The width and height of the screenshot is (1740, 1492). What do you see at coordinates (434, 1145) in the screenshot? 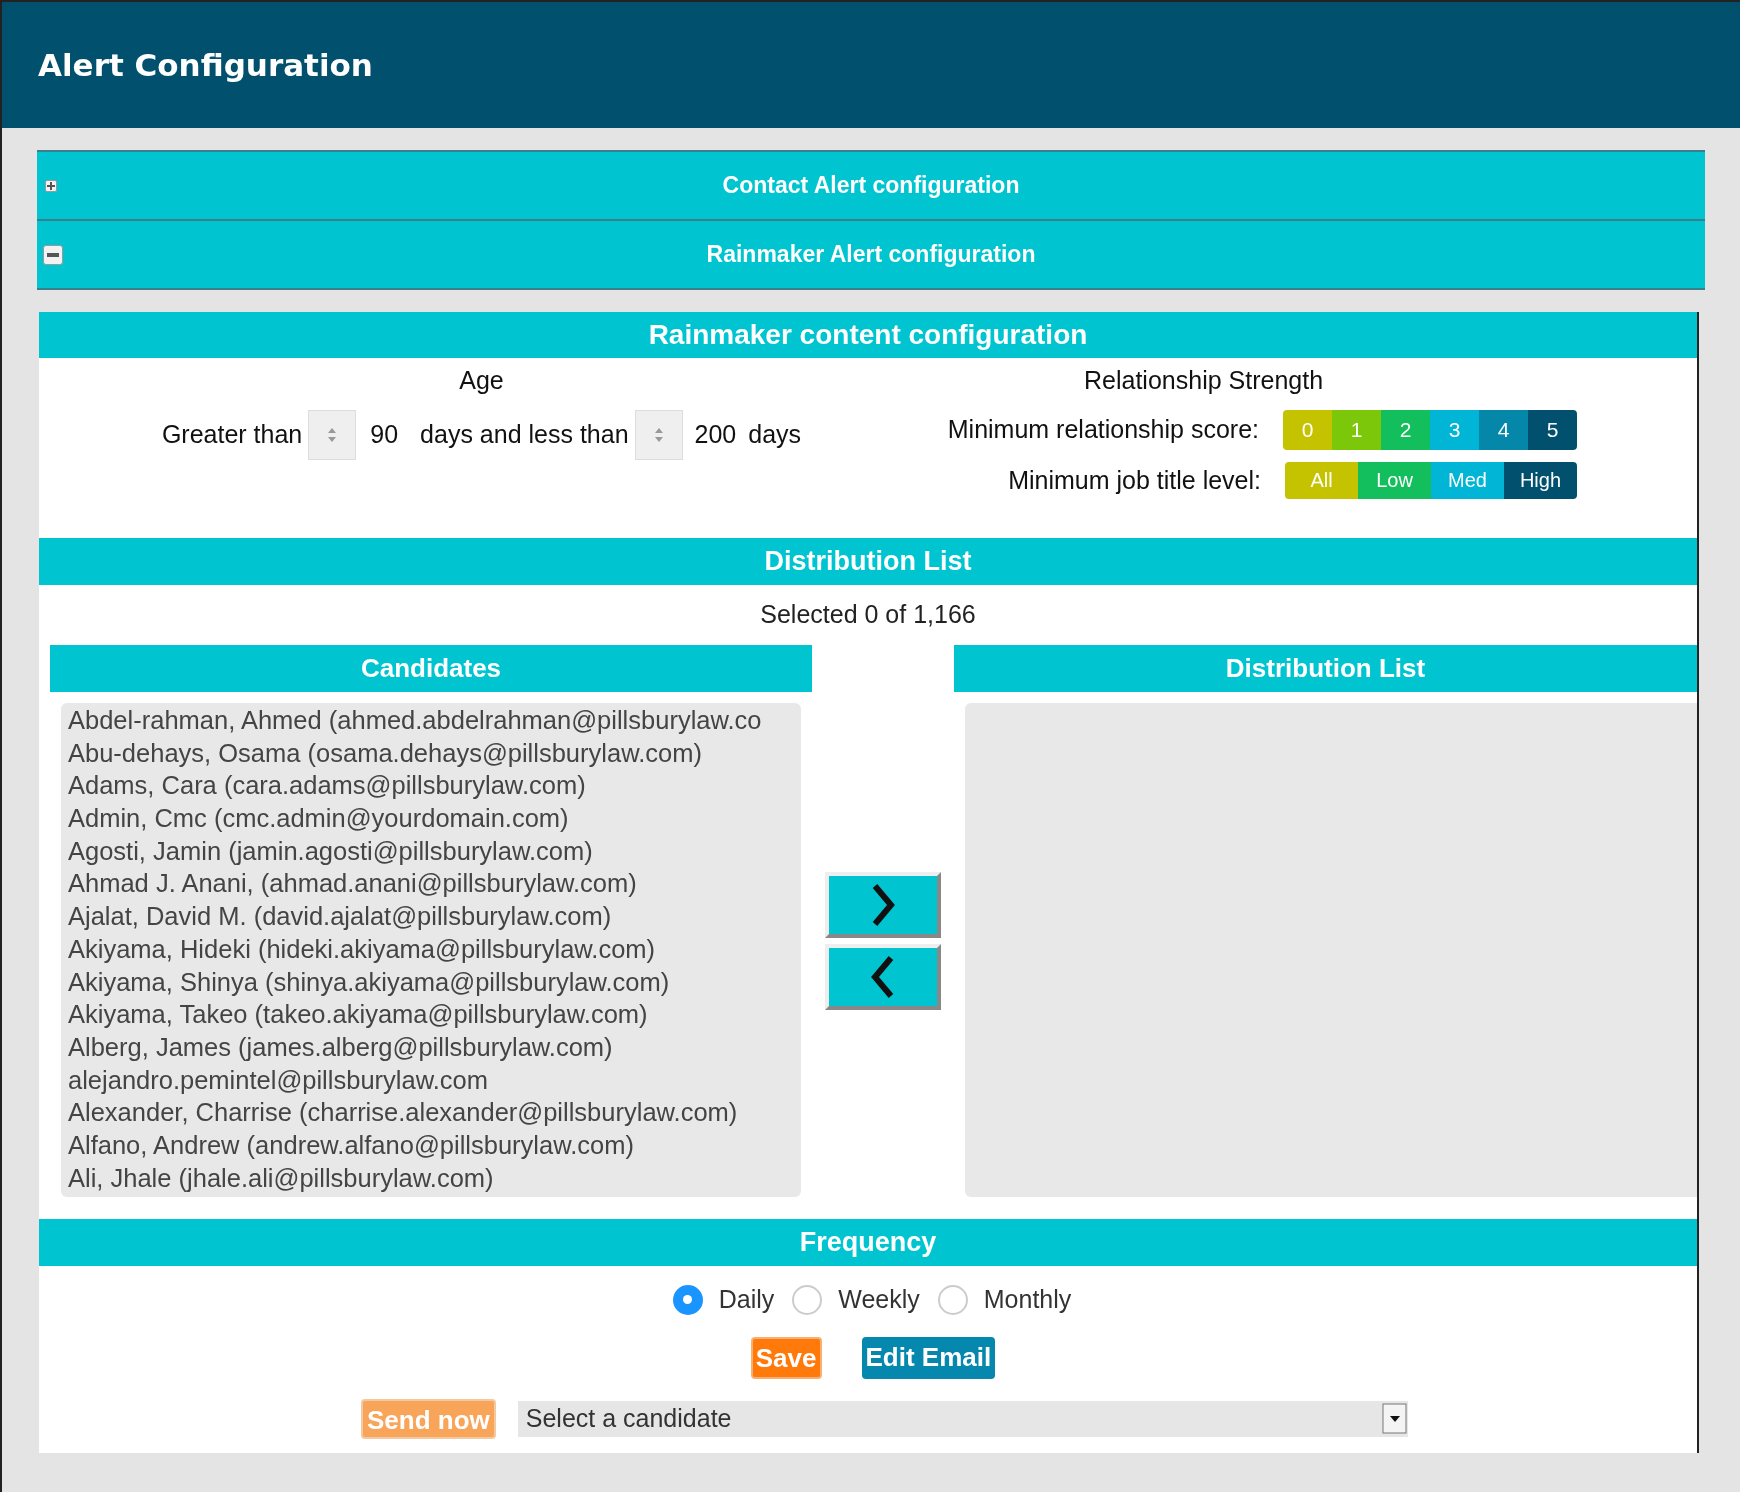
I see `list-item: Alfano, Andrew (andrew.alfano@pillsburylaw.com)` at bounding box center [434, 1145].